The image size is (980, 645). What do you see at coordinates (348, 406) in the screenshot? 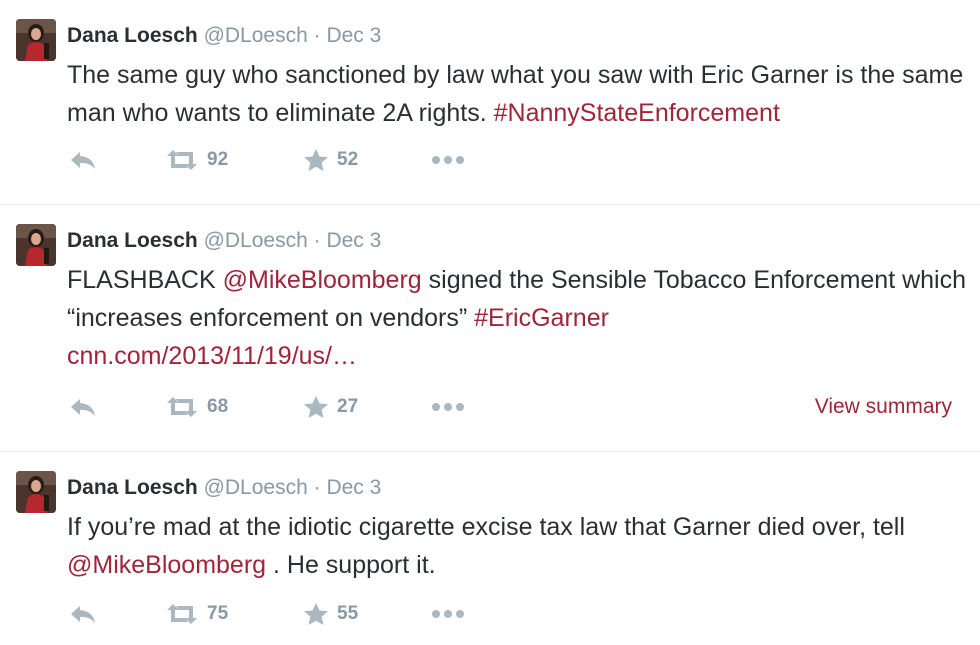
I see `favorite-count: 27` at bounding box center [348, 406].